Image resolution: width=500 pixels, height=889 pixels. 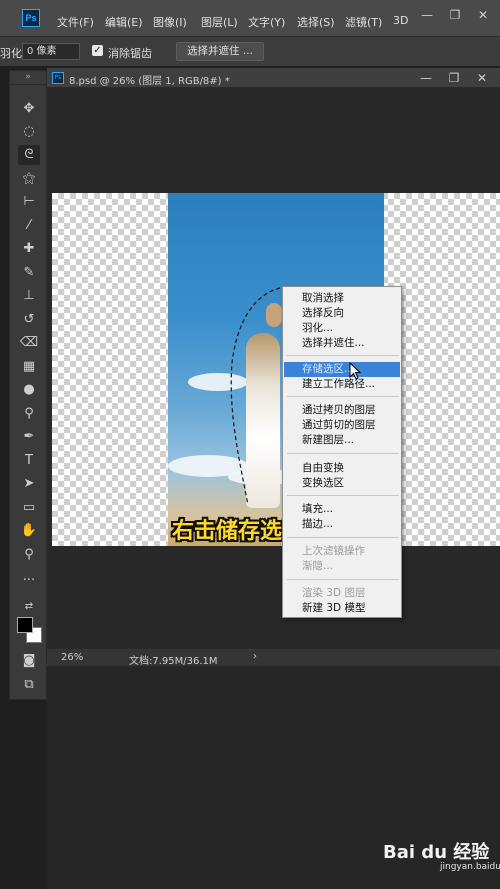 What do you see at coordinates (149, 81) in the screenshot?
I see `document-title: 8.psd @ 26% (图层 1, RGB/8#) *` at bounding box center [149, 81].